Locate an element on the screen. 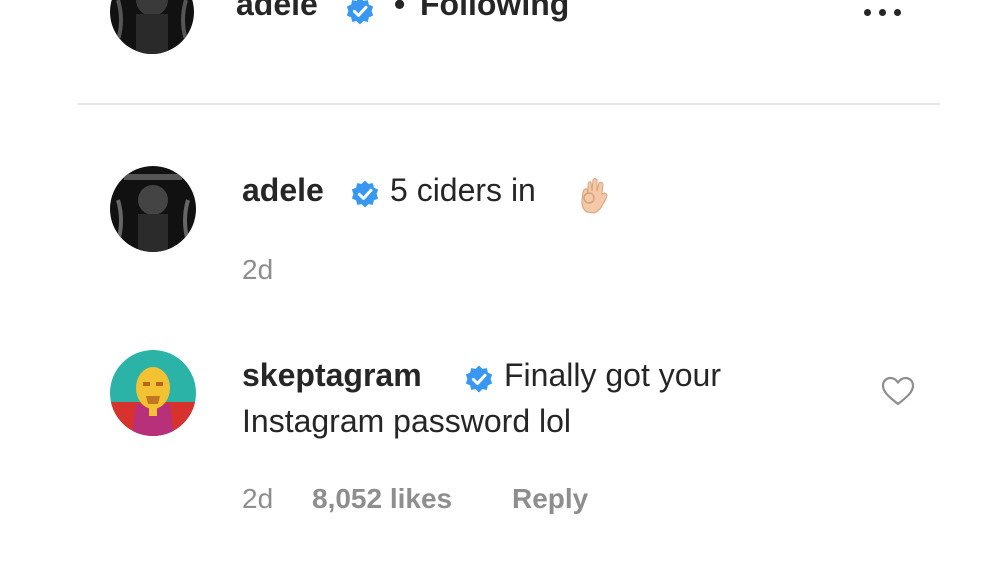 Image resolution: width=1000 pixels, height=563 pixels. reply-button: Reply is located at coordinates (550, 499).